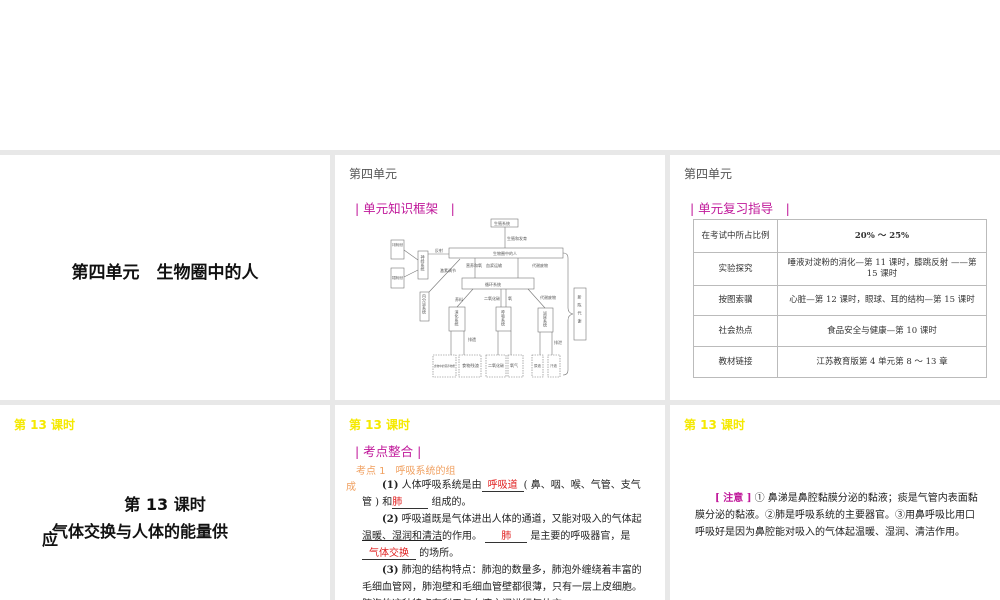 The image size is (1000, 600). I want to click on diagram-label: 尿液, so click(538, 365).